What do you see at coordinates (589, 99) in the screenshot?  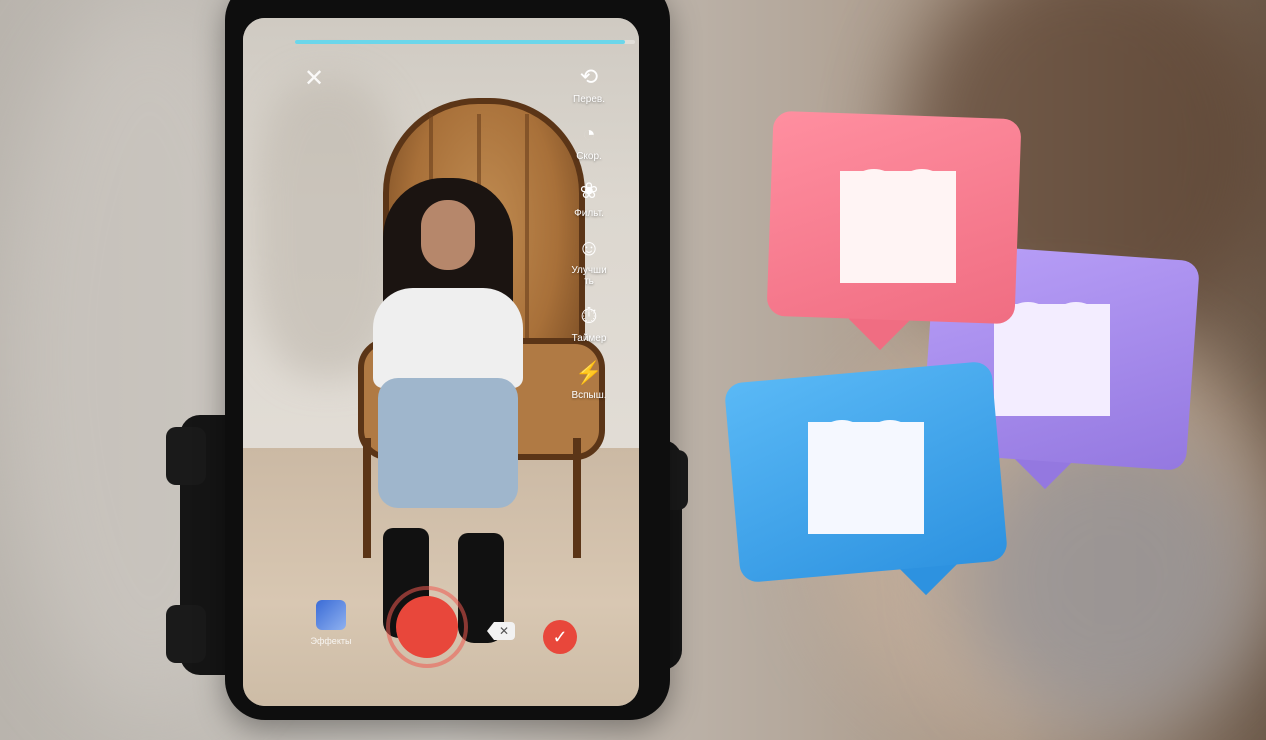 I see `tool-label: Перев.` at bounding box center [589, 99].